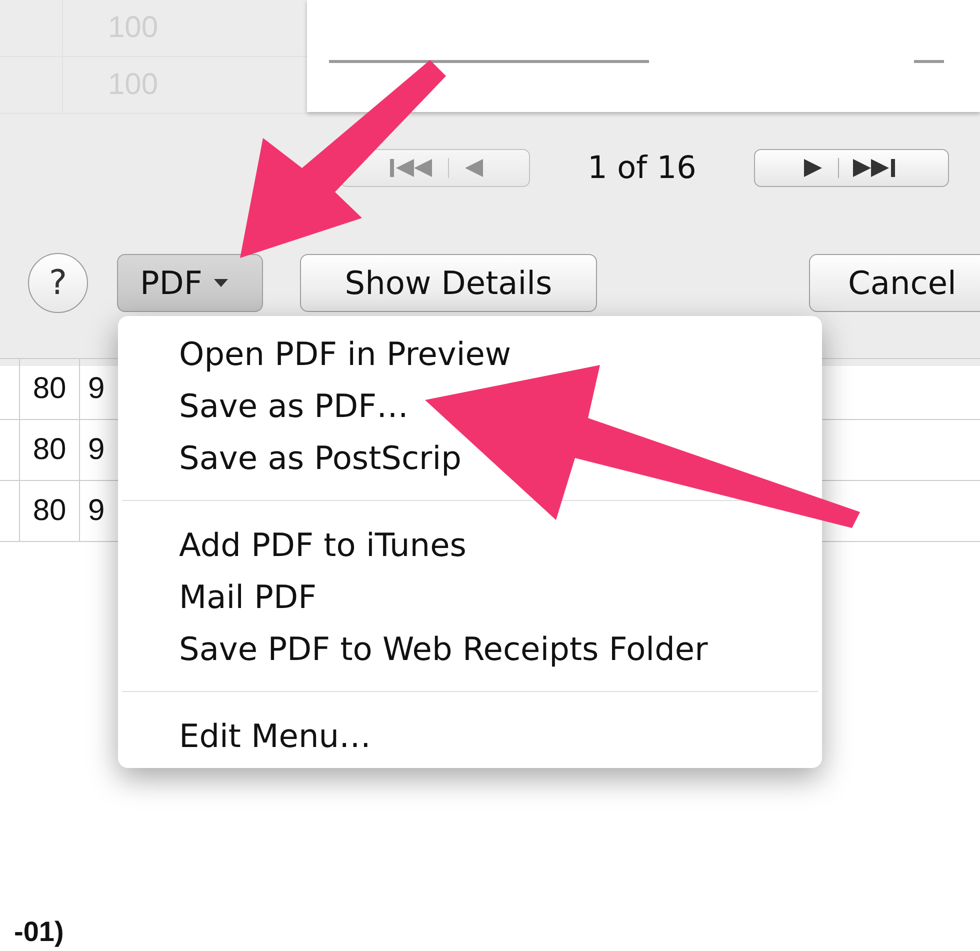 The width and height of the screenshot is (980, 951). What do you see at coordinates (448, 283) in the screenshot?
I see `show-details-button: Show Details` at bounding box center [448, 283].